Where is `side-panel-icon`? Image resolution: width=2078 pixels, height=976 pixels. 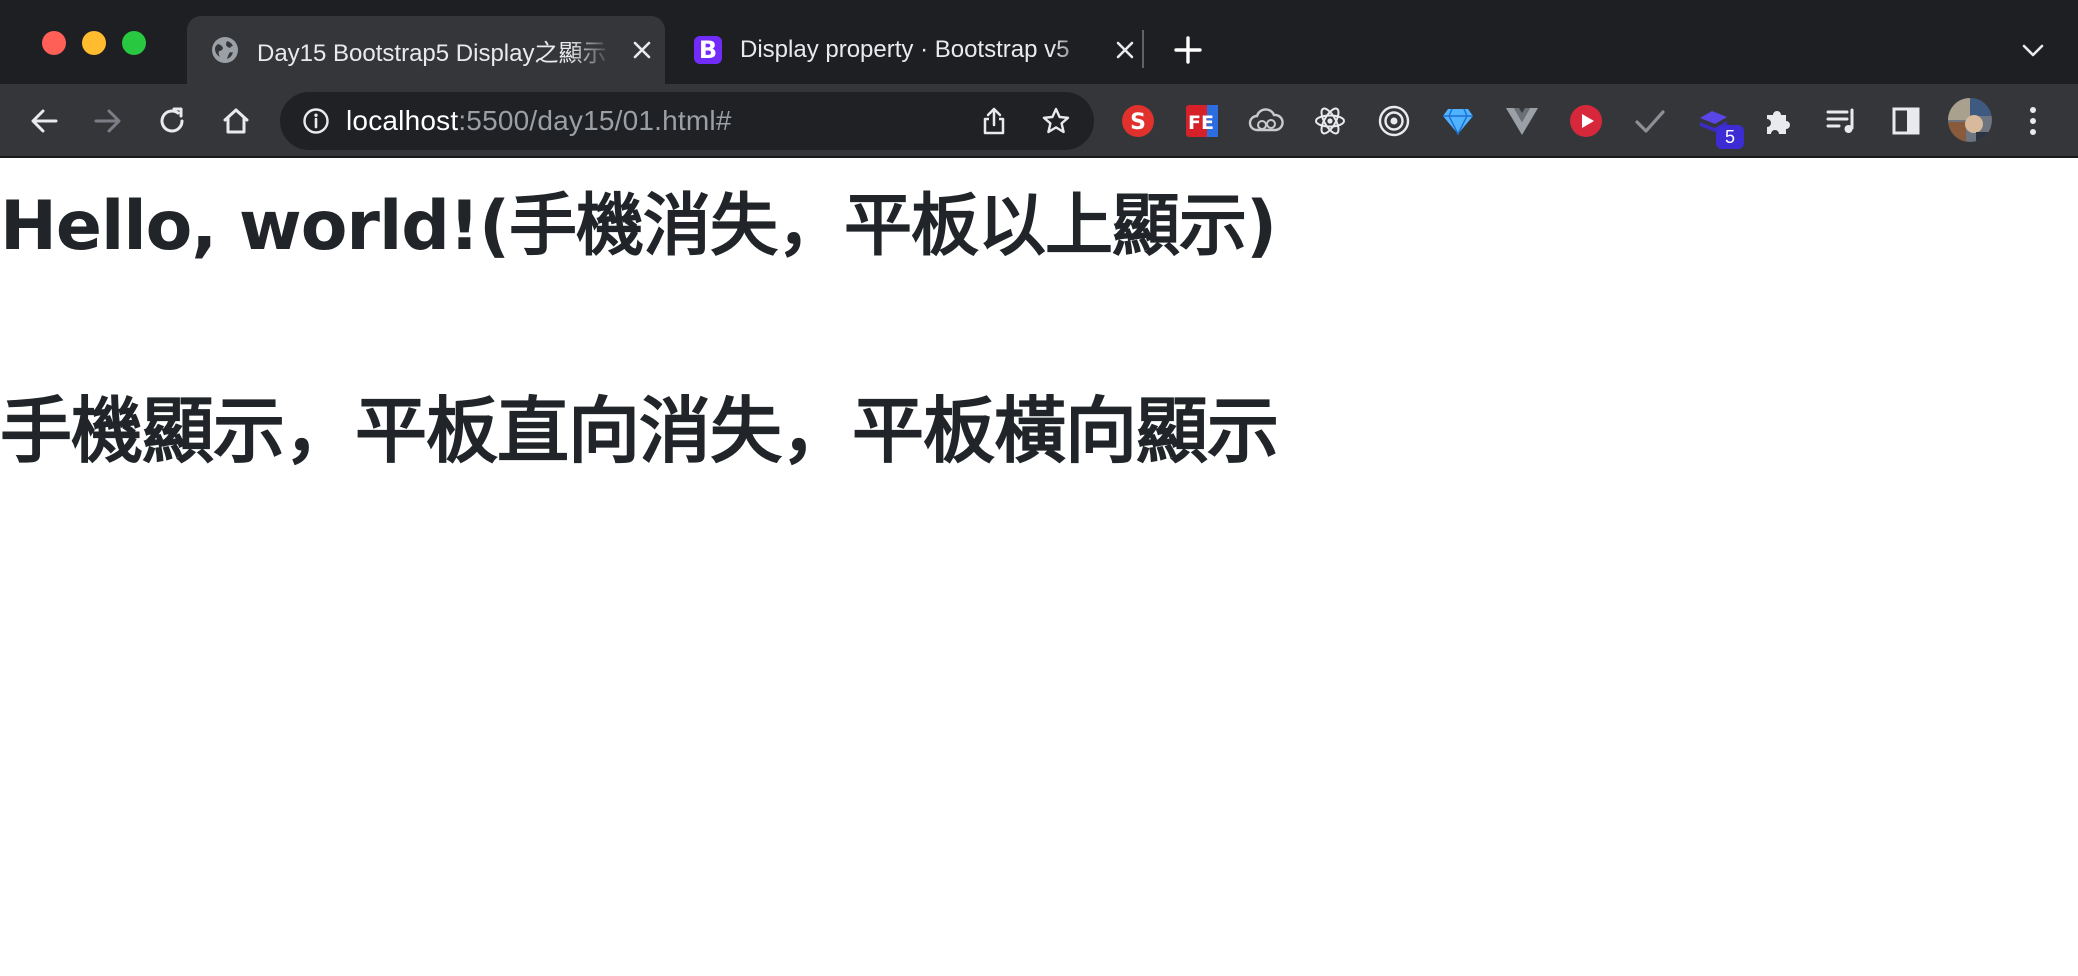 side-panel-icon is located at coordinates (1906, 121).